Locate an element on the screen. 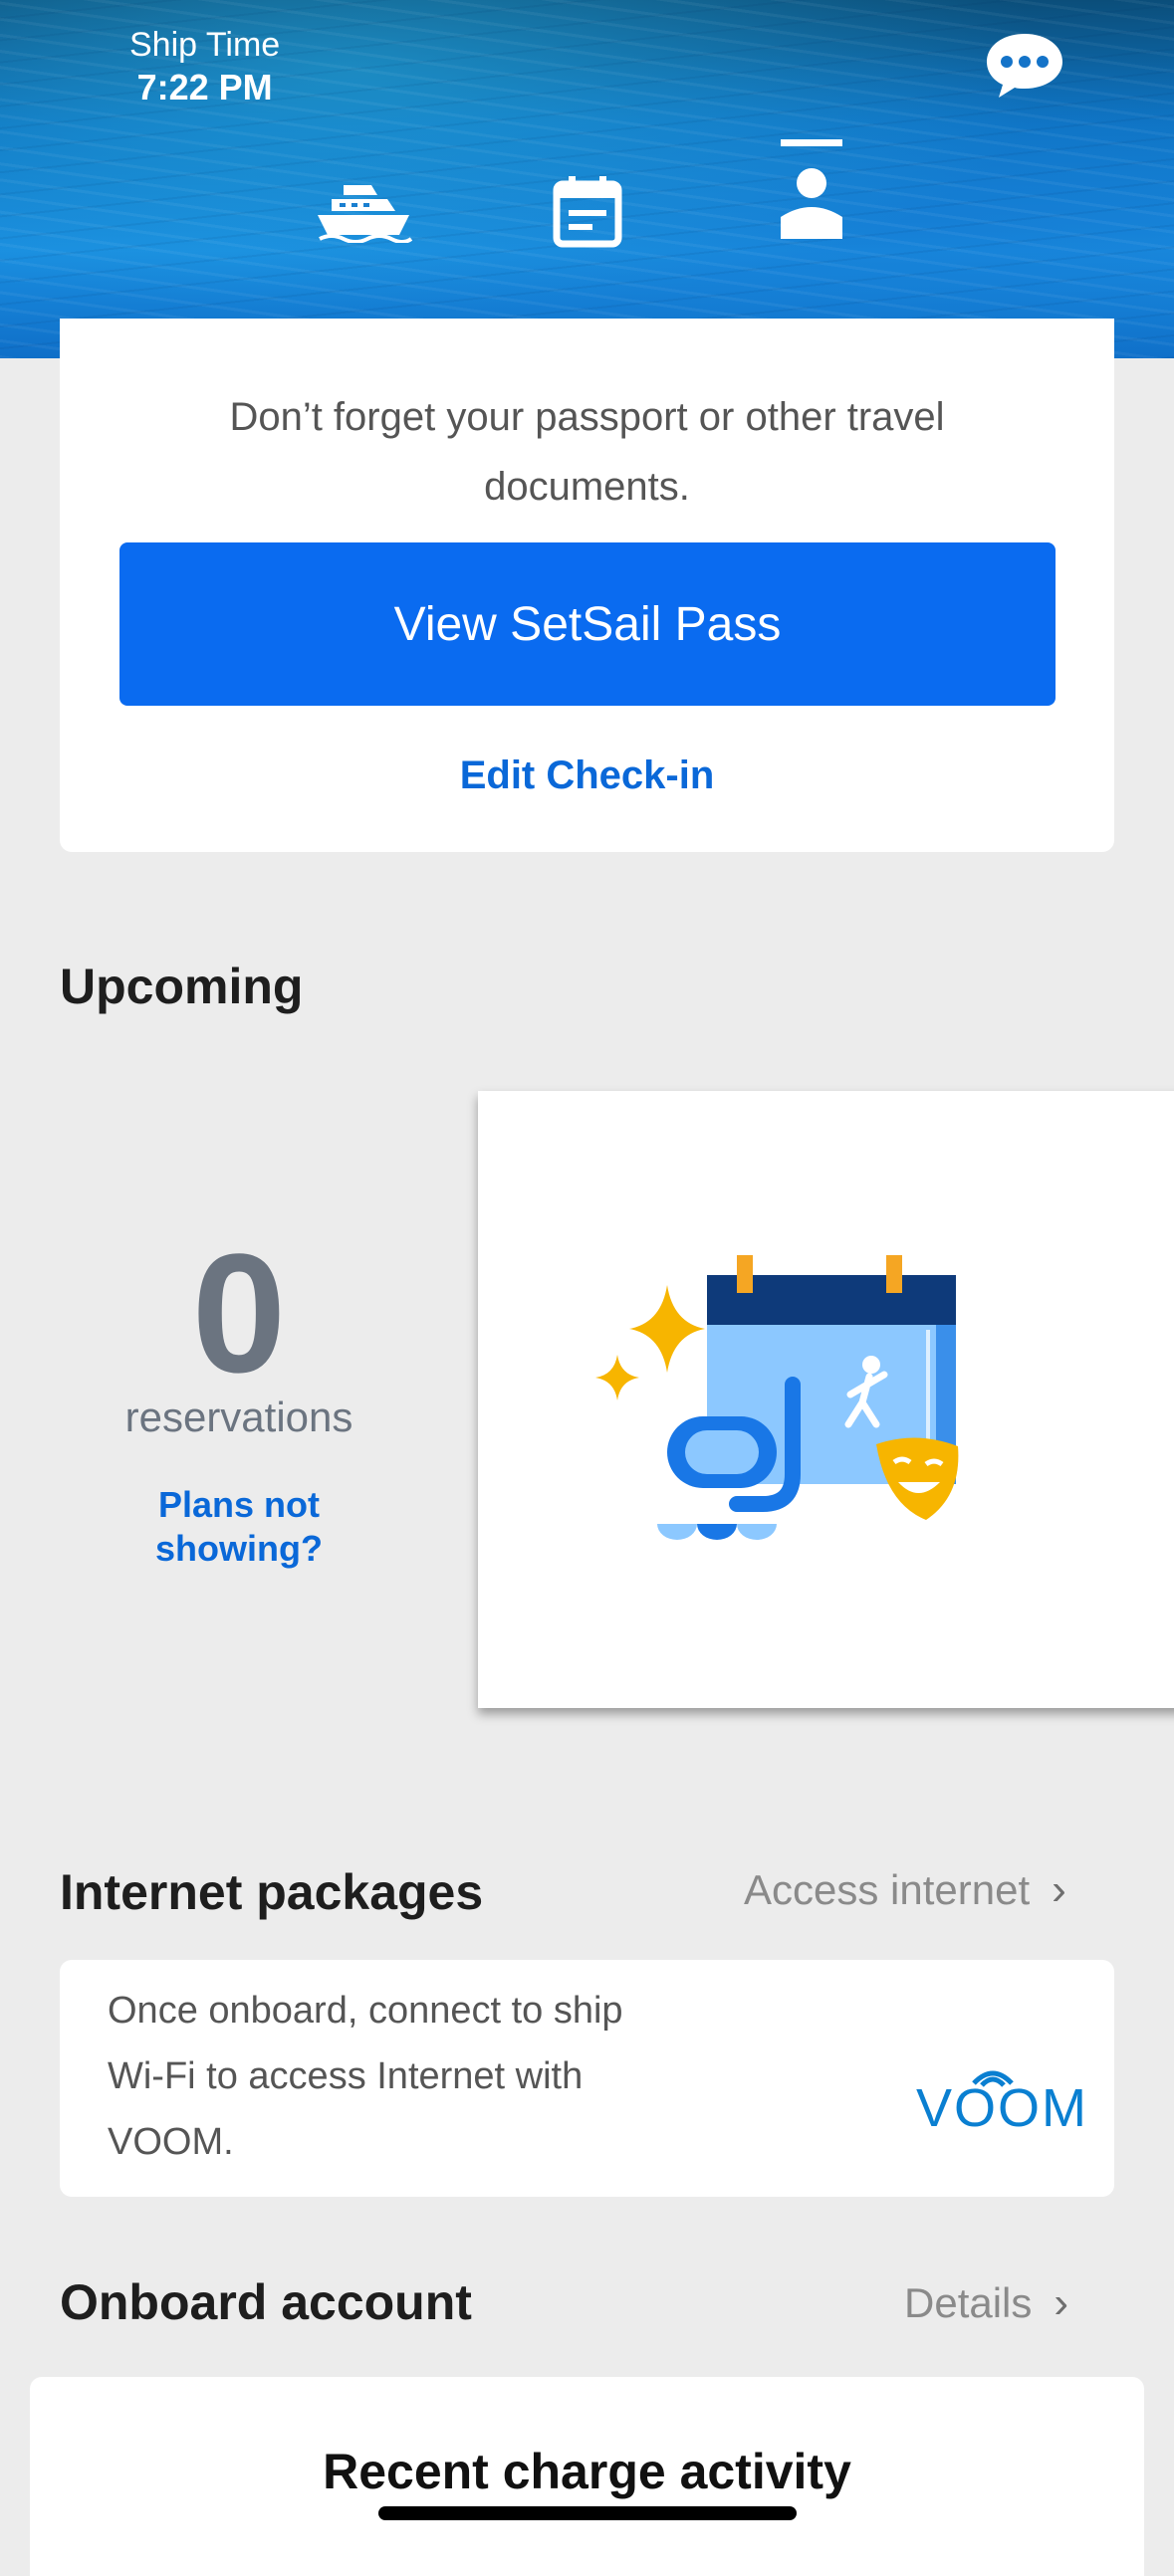 The image size is (1174, 2576). access-internet-link: Access internet › is located at coordinates (905, 1890).